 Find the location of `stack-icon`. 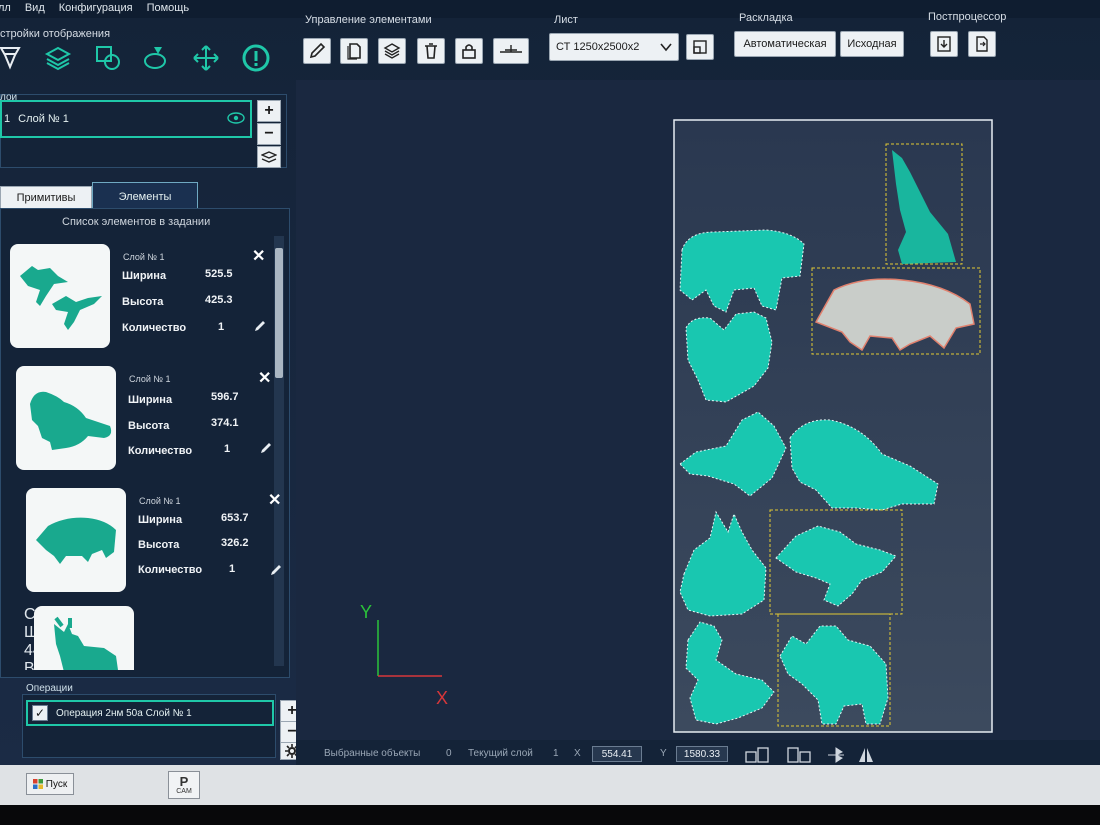

stack-icon is located at coordinates (392, 51).